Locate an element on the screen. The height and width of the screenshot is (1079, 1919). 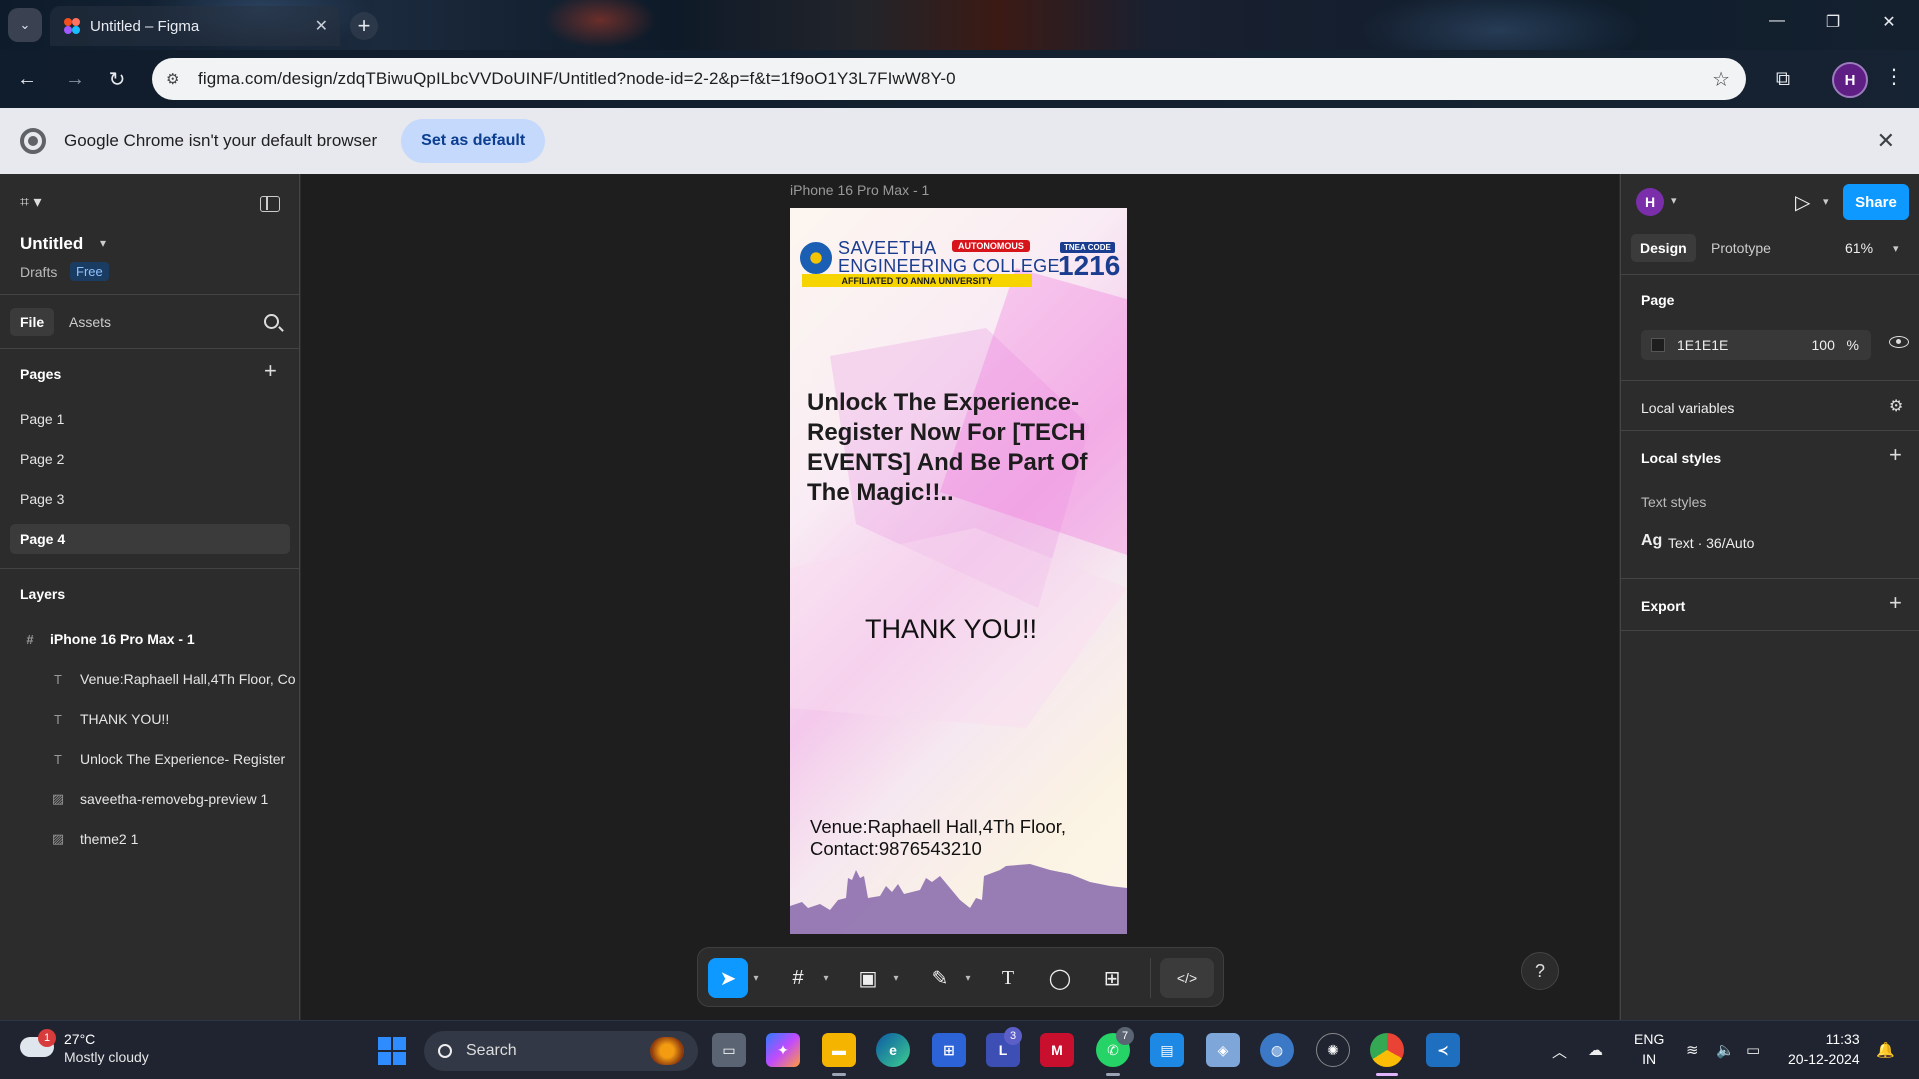
color-swatch is located at coordinates (1658, 345).